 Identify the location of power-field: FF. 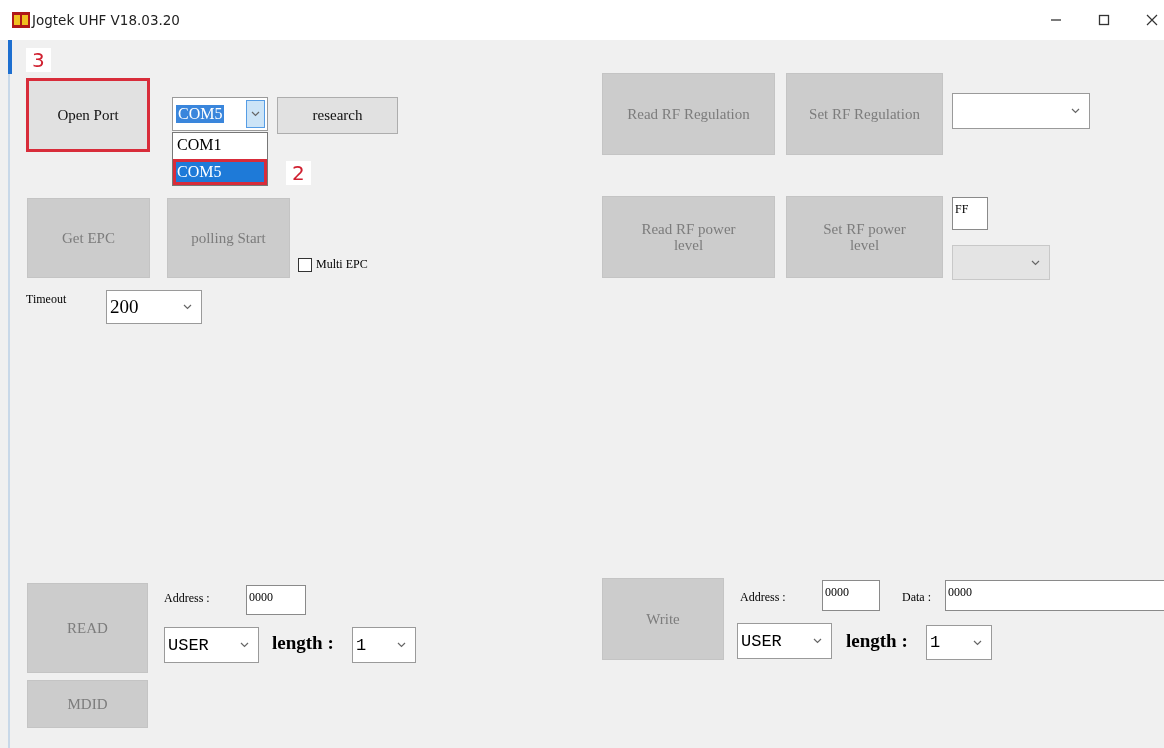
(970, 213).